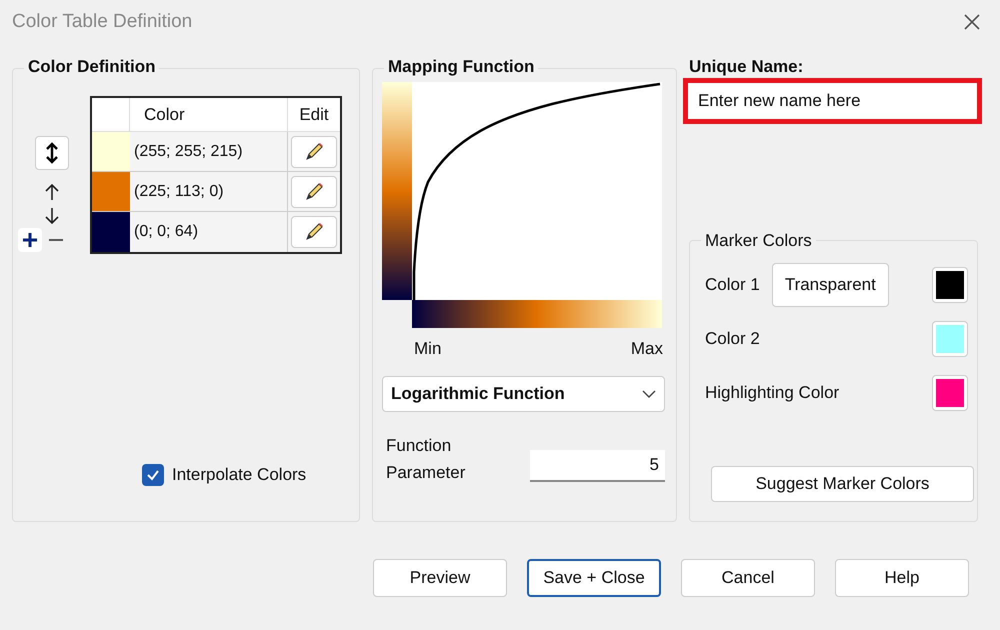  I want to click on up-down-arrow-icon, so click(52, 153).